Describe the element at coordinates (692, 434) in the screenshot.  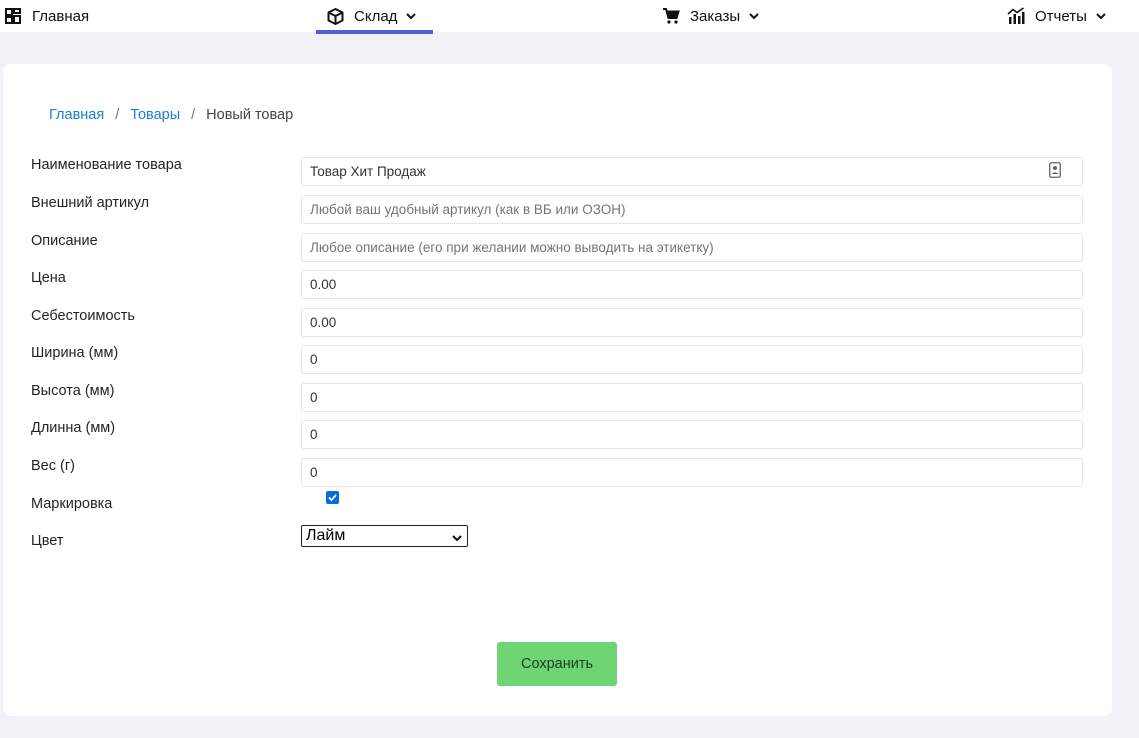
I see `length-input` at that location.